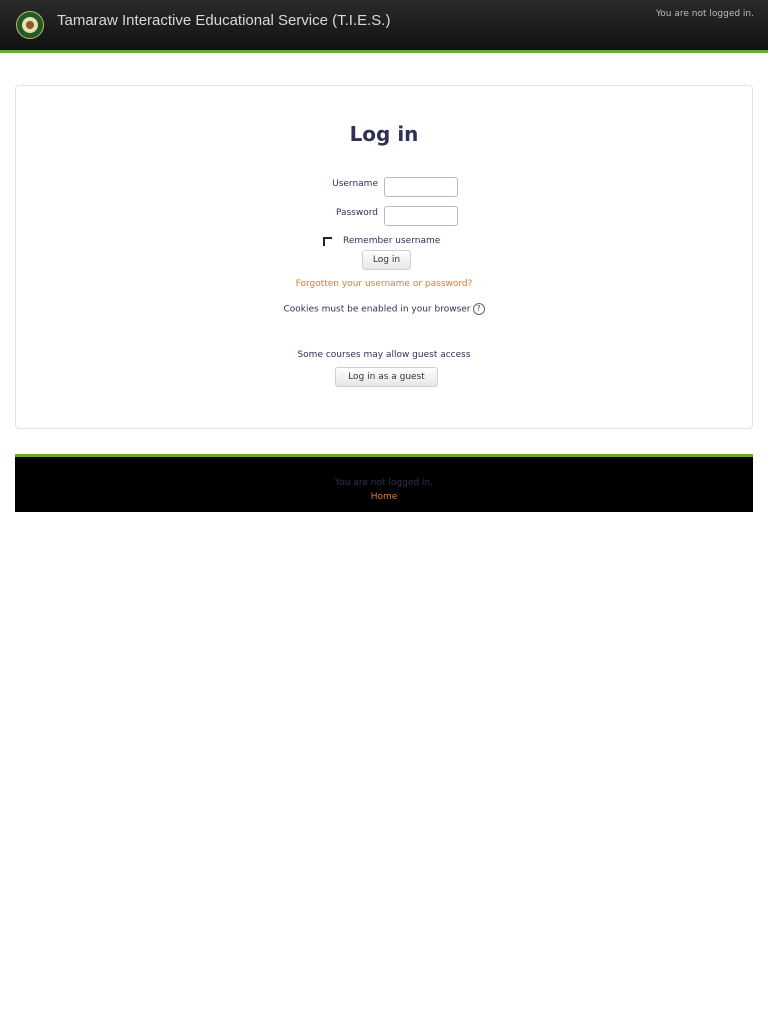  I want to click on password-label: Password, so click(356, 213).